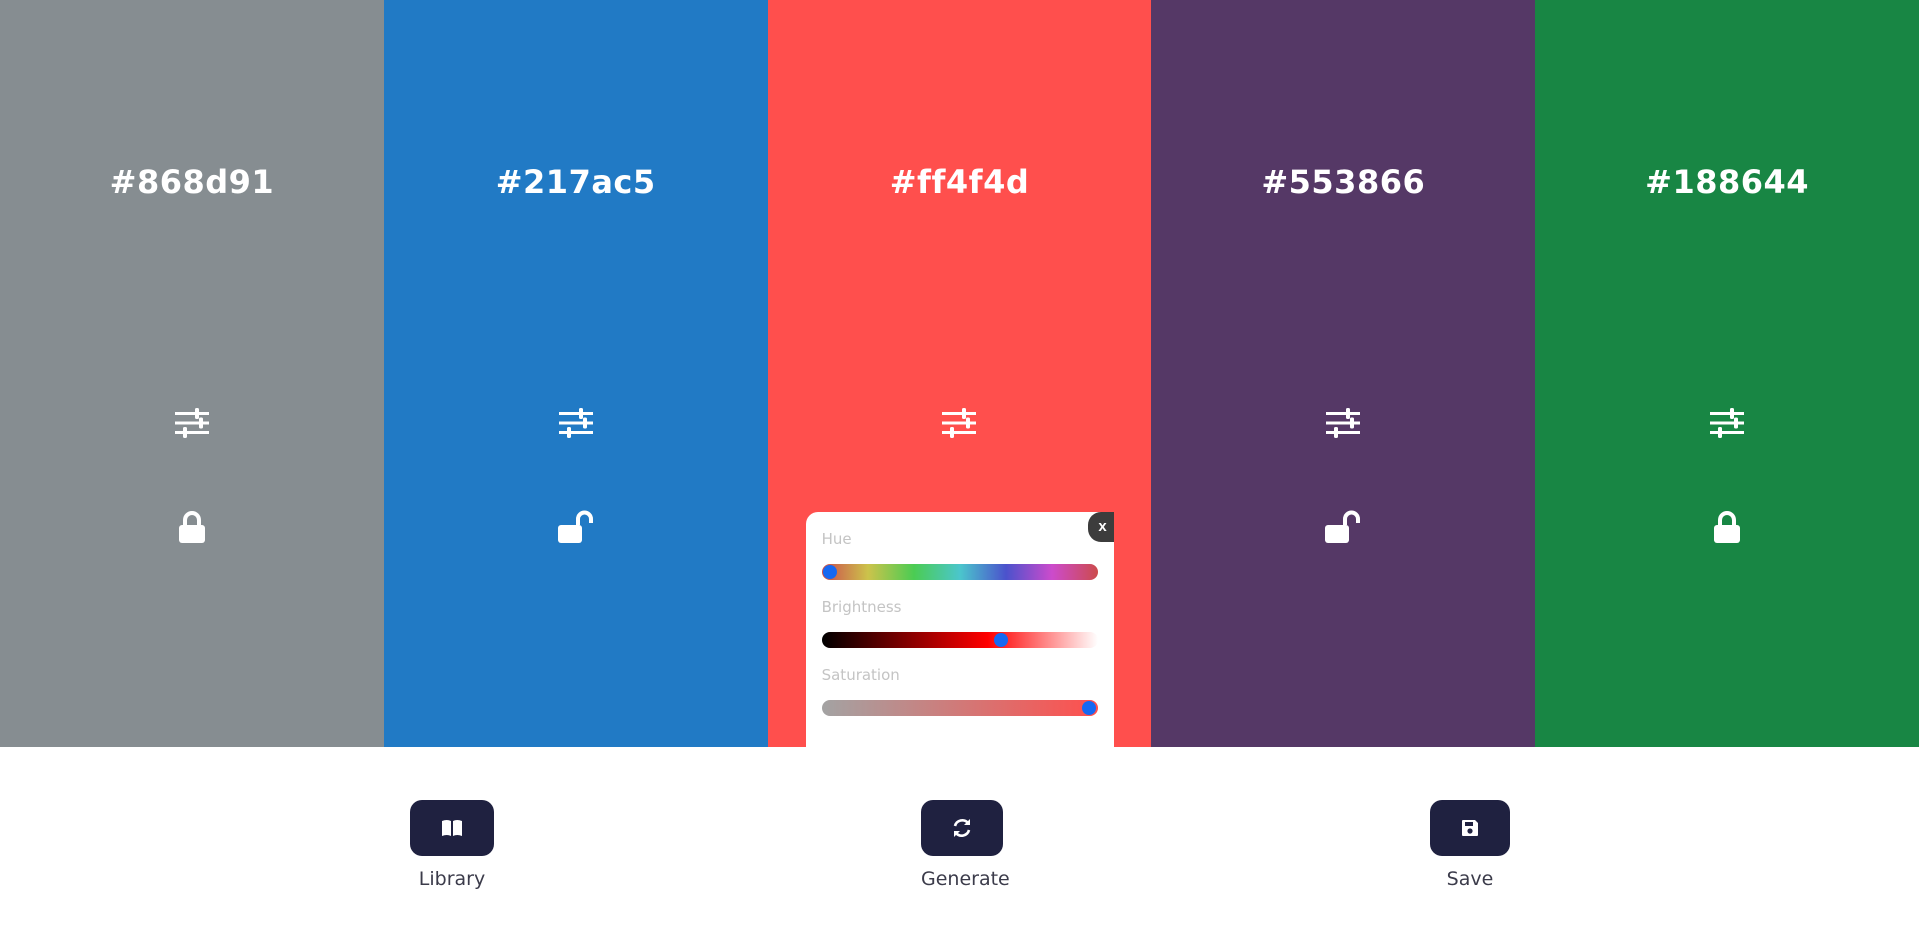 The width and height of the screenshot is (1919, 935). What do you see at coordinates (860, 675) in the screenshot?
I see `saturation-label: Saturation` at bounding box center [860, 675].